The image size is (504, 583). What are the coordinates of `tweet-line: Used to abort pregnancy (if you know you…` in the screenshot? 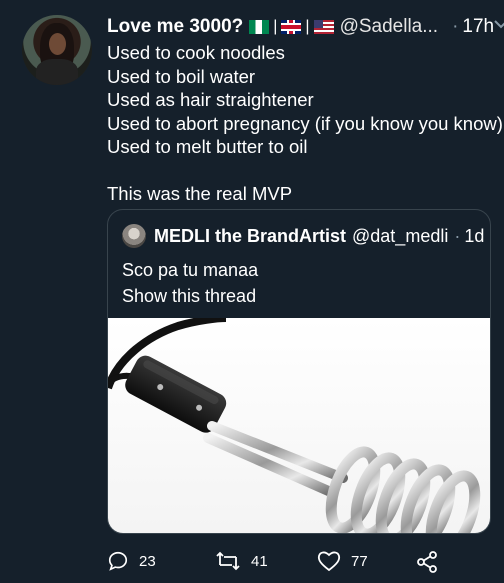 It's located at (305, 123).